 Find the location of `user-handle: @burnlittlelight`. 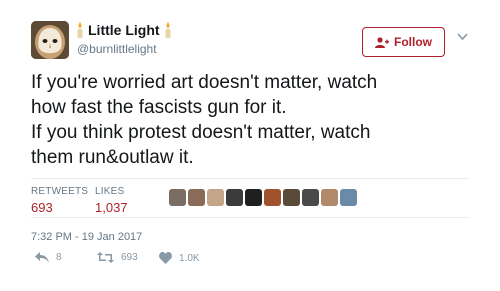

user-handle: @burnlittlelight is located at coordinates (117, 49).